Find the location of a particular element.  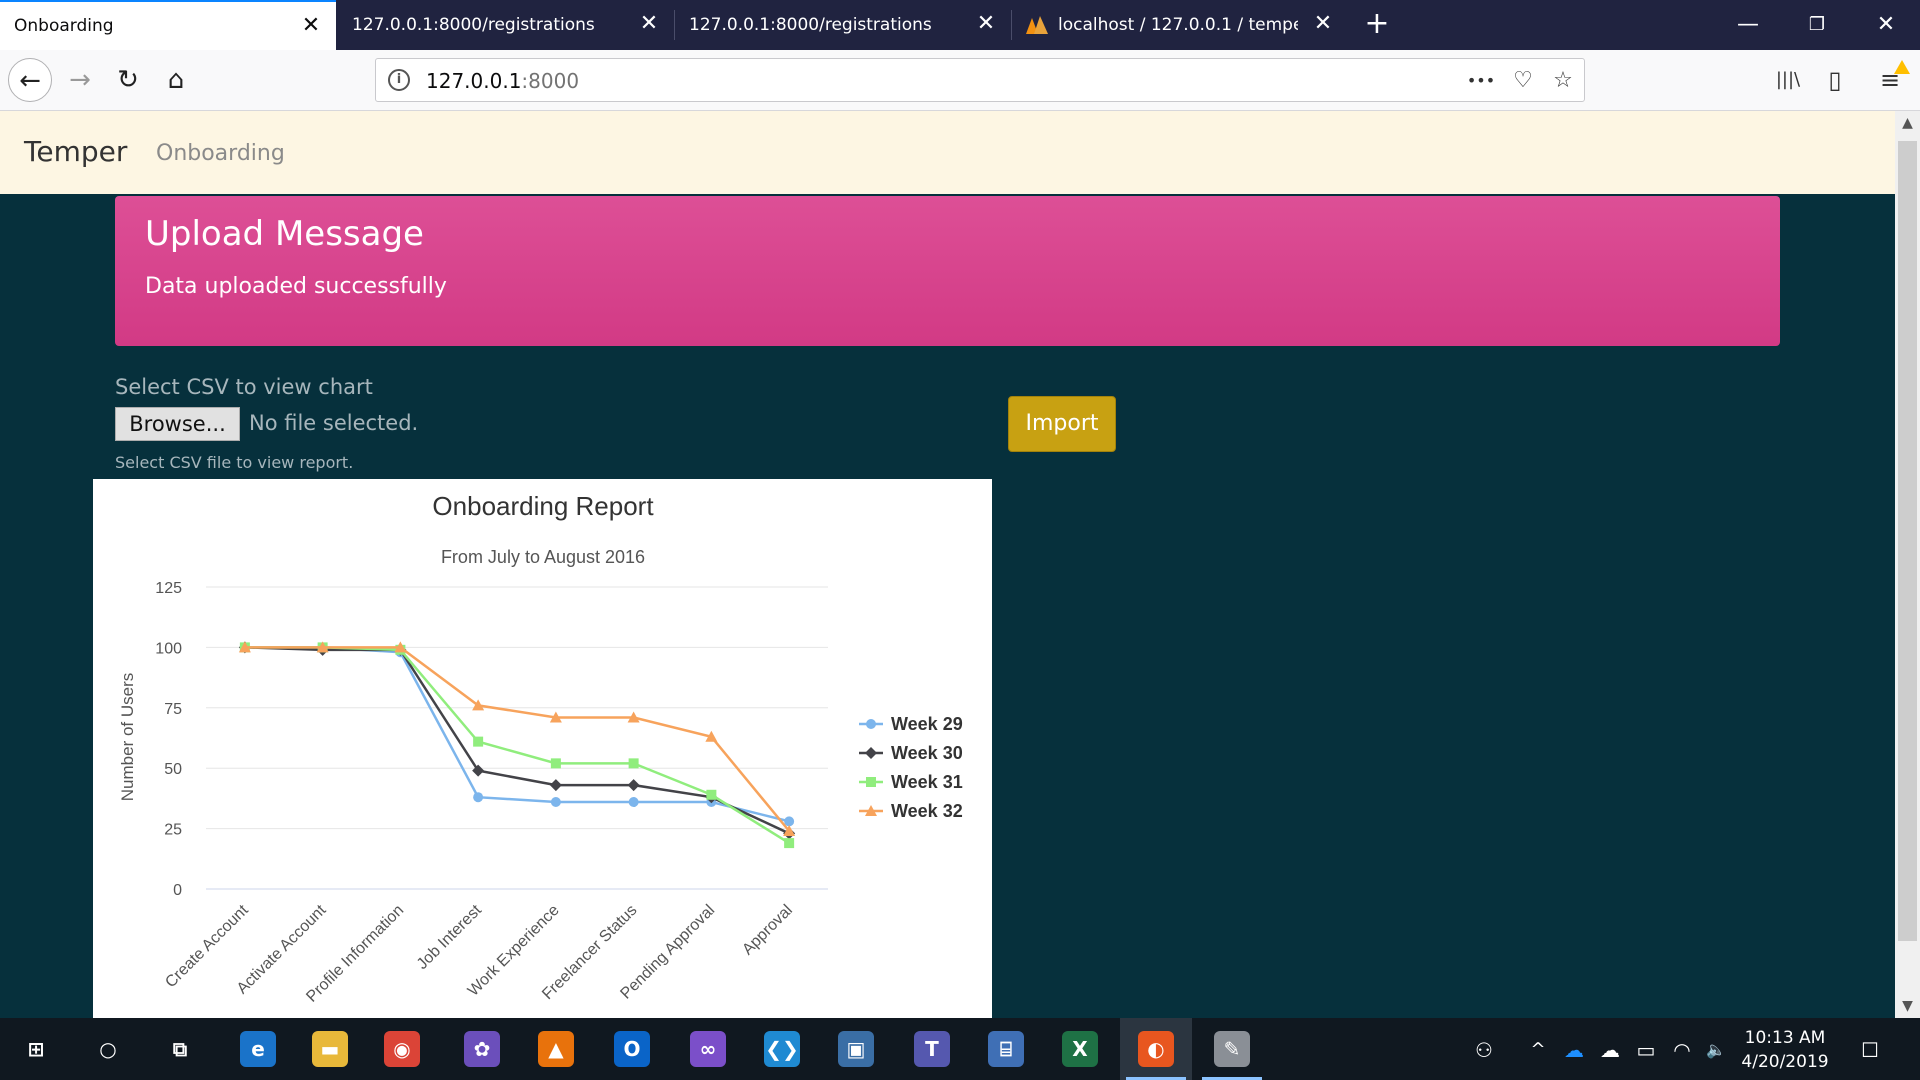

x-tick-label: Job Interest is located at coordinates (450, 937).